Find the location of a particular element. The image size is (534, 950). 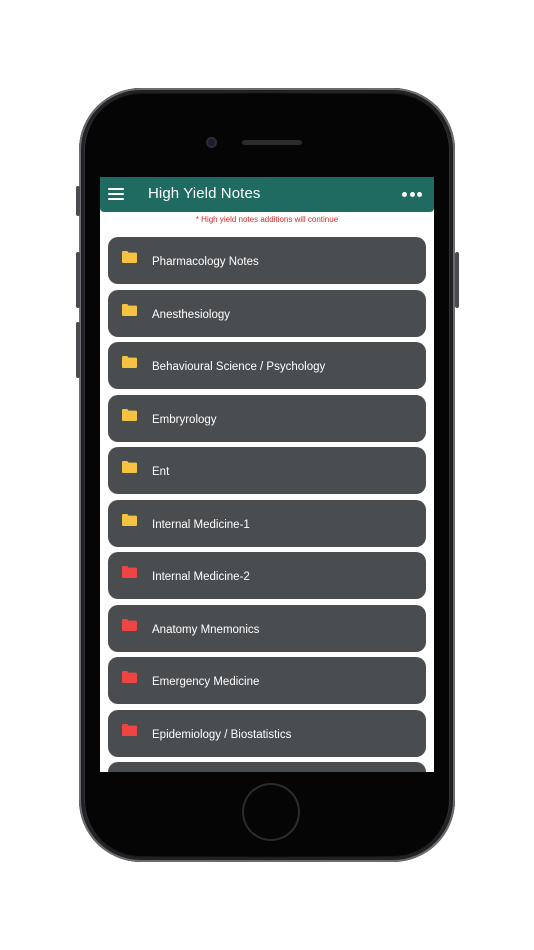

side-button-power is located at coordinates (457, 280).